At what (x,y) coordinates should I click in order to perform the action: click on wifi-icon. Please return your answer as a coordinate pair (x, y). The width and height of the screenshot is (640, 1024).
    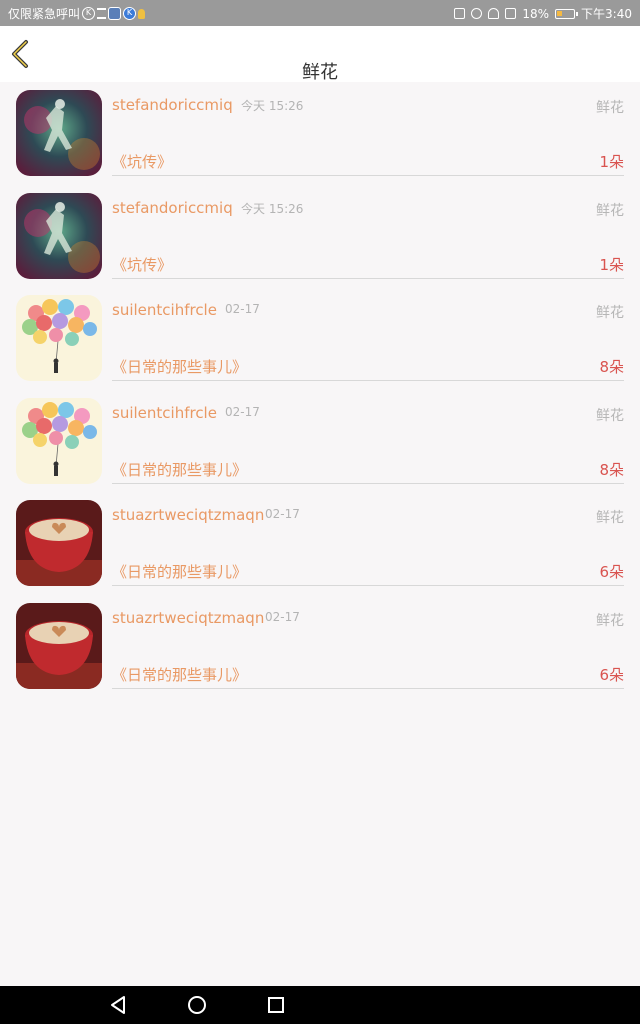
    Looking at the image, I should click on (494, 13).